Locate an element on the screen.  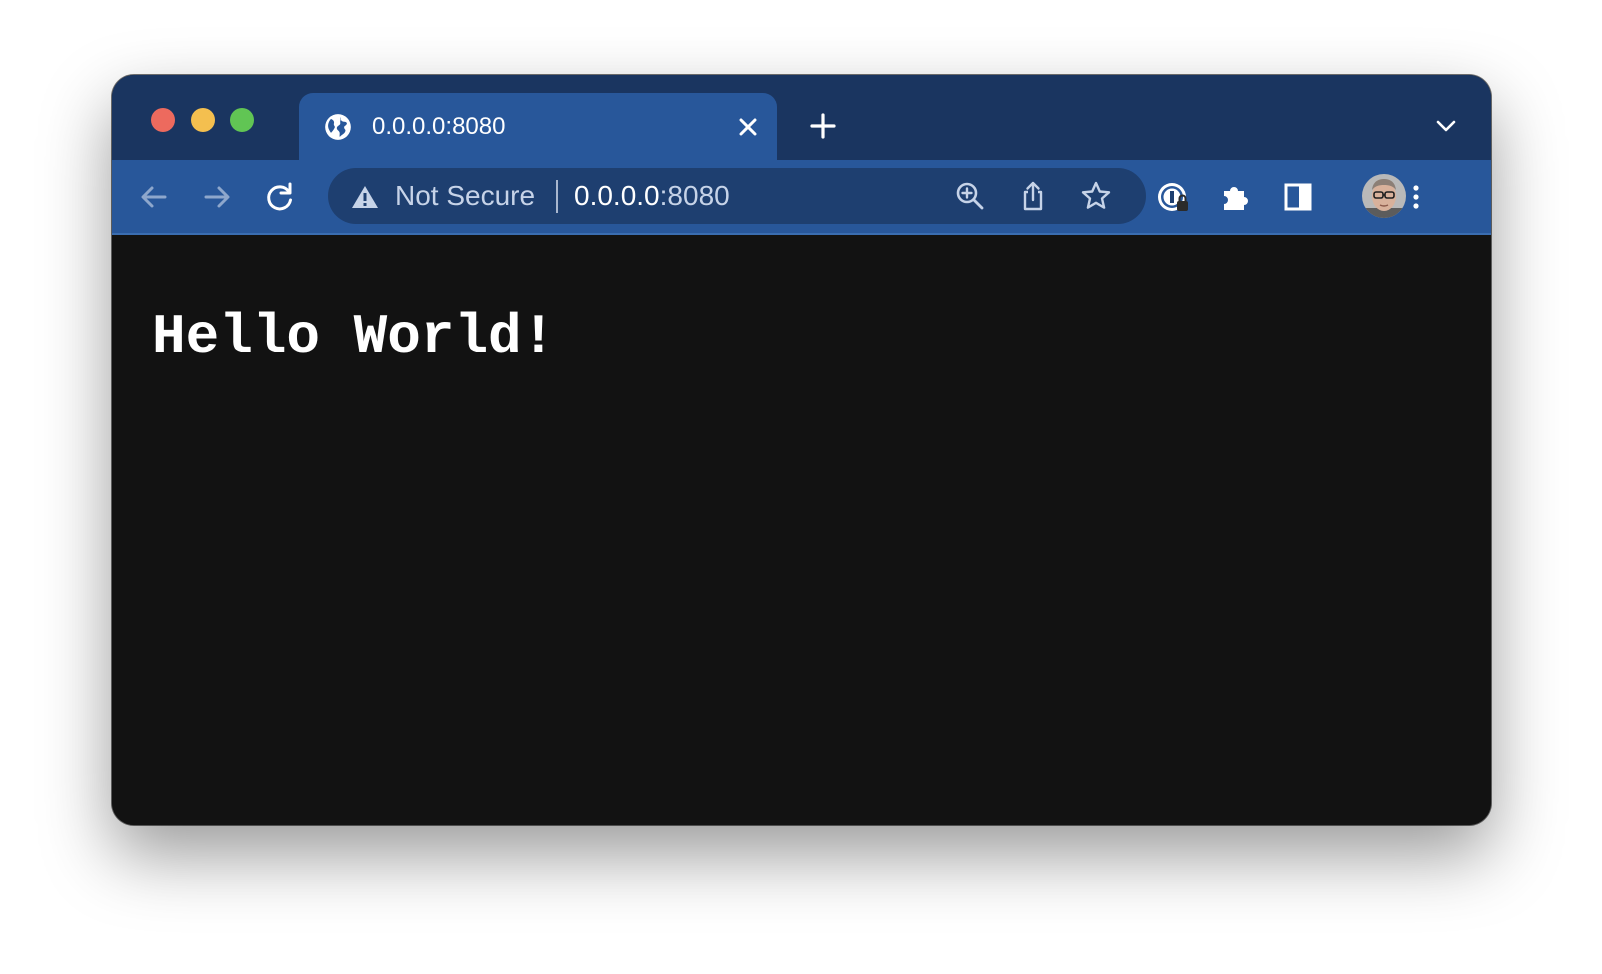
window-zoom-button is located at coordinates (242, 120).